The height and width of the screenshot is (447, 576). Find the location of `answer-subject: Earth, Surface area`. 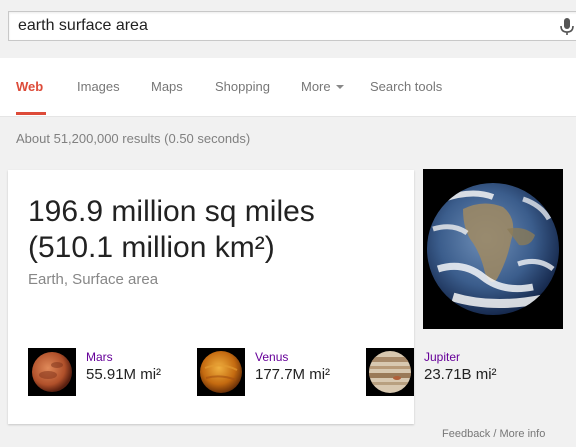

answer-subject: Earth, Surface area is located at coordinates (93, 279).